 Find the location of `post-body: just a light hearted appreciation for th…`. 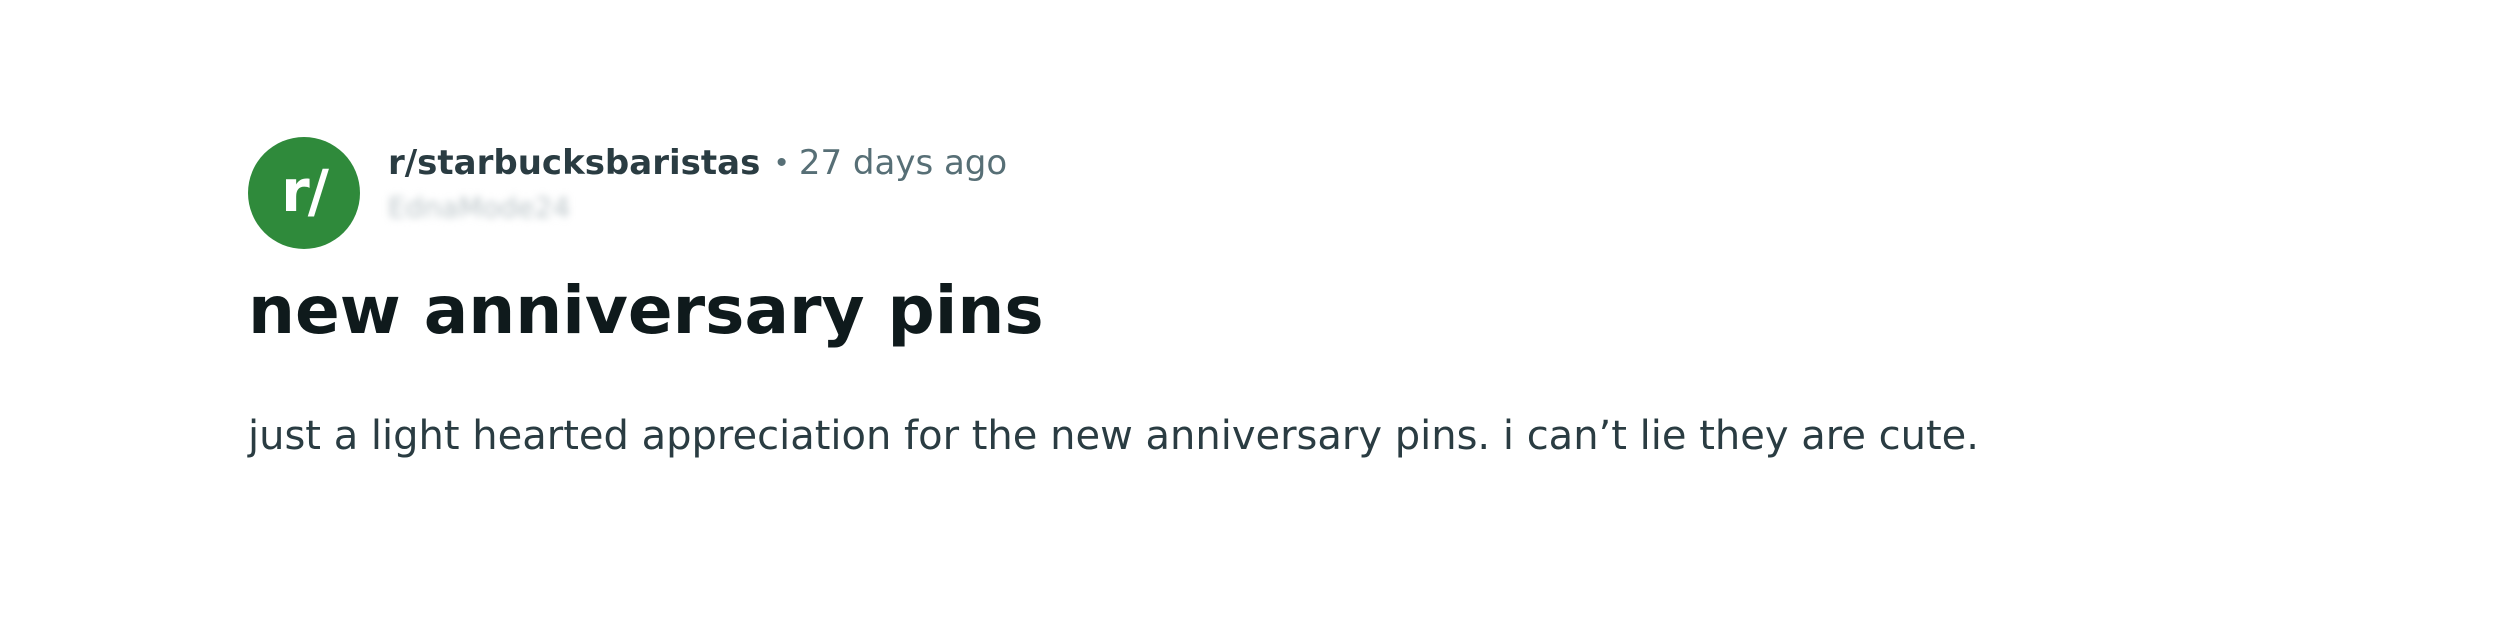

post-body: just a light hearted appreciation for th… is located at coordinates (1113, 435).